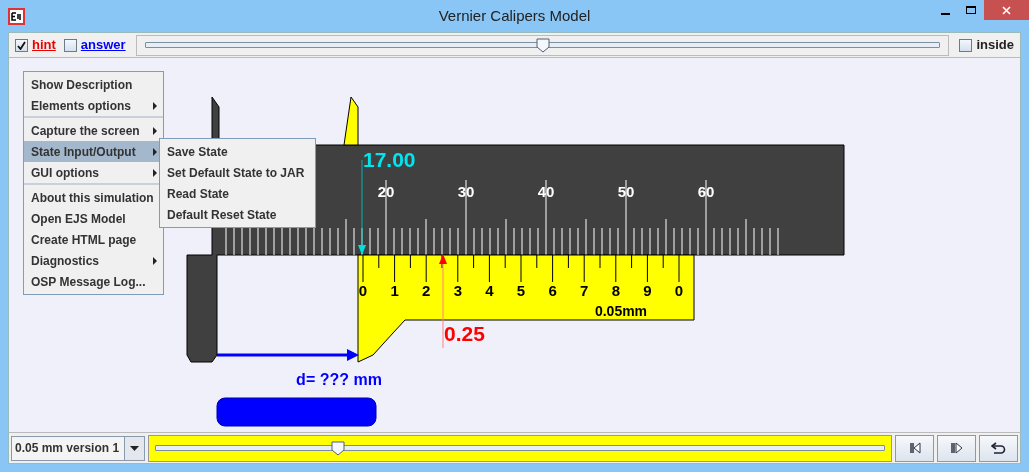  Describe the element at coordinates (489, 290) in the screenshot. I see `vernier-label: 4` at that location.